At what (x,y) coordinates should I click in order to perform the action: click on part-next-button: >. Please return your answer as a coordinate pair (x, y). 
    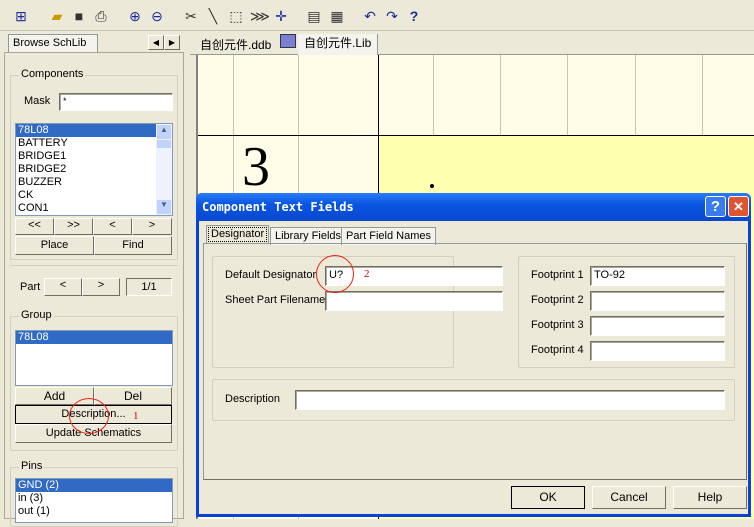
    Looking at the image, I should click on (101, 287).